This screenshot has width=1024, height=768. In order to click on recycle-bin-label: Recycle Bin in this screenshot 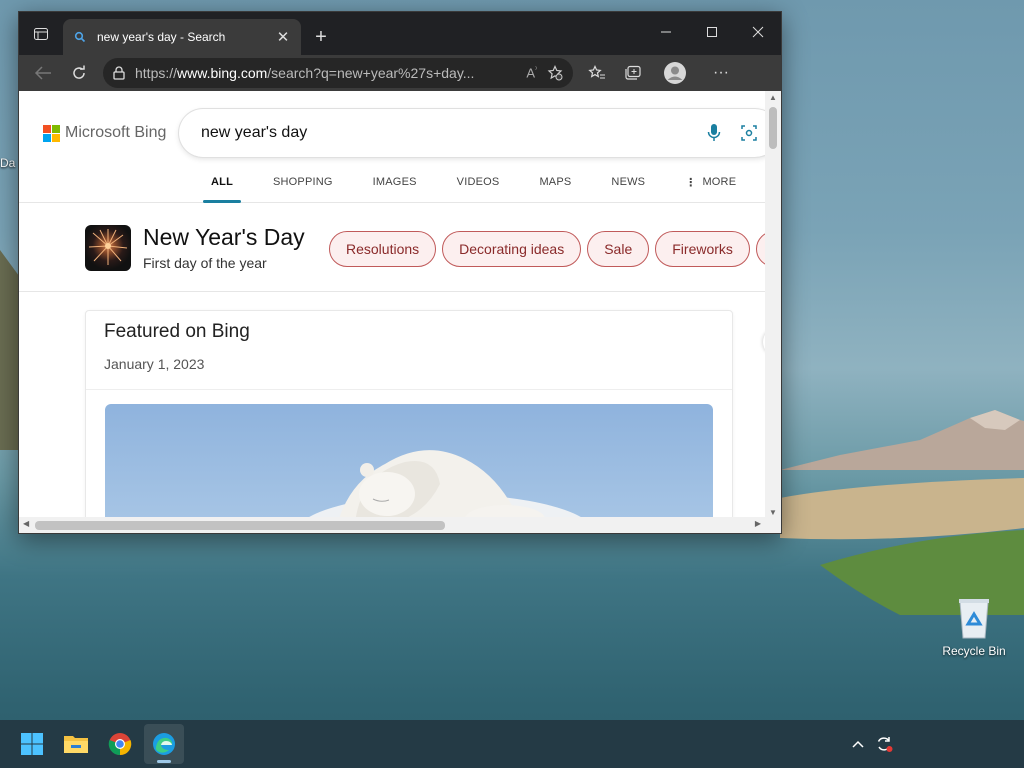, I will do `click(974, 651)`.